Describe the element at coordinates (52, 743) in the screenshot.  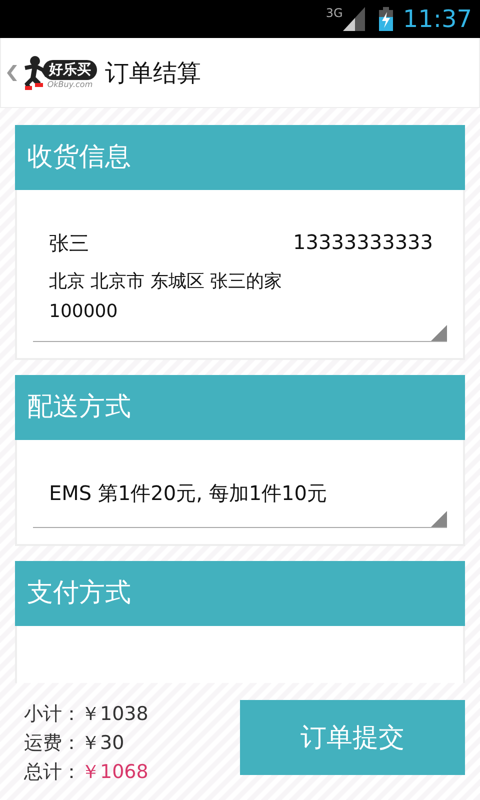
I see `summary-label: 运费：` at that location.